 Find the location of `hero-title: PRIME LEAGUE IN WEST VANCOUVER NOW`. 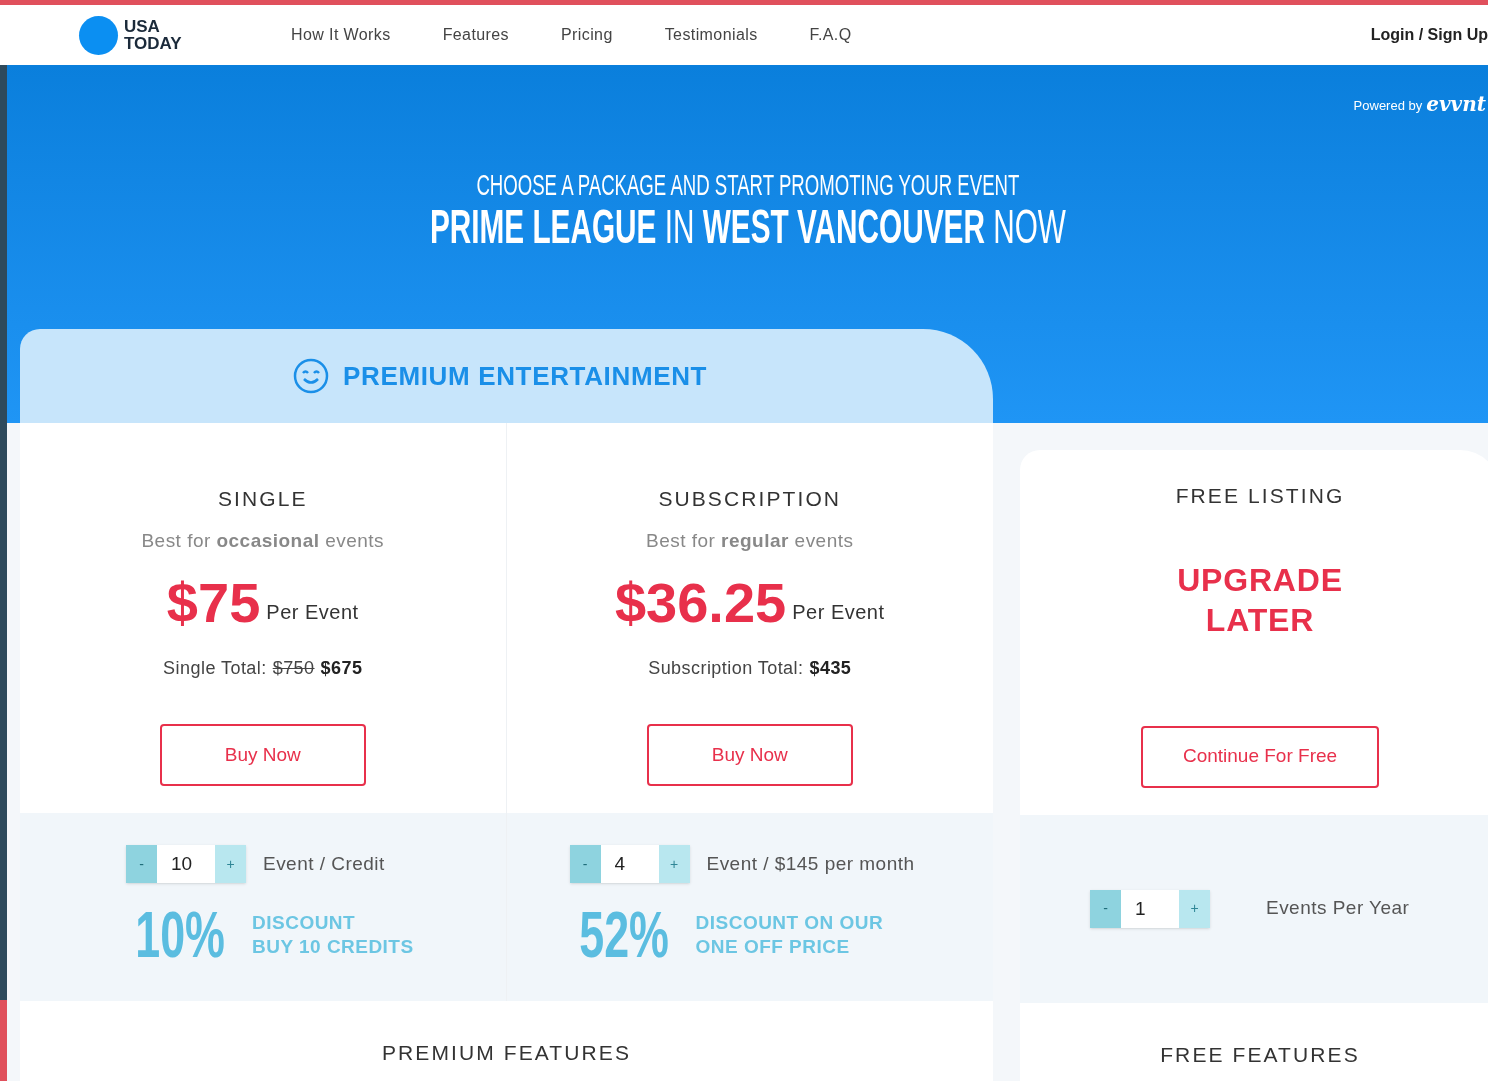

hero-title: PRIME LEAGUE IN WEST VANCOUVER NOW is located at coordinates (747, 227).